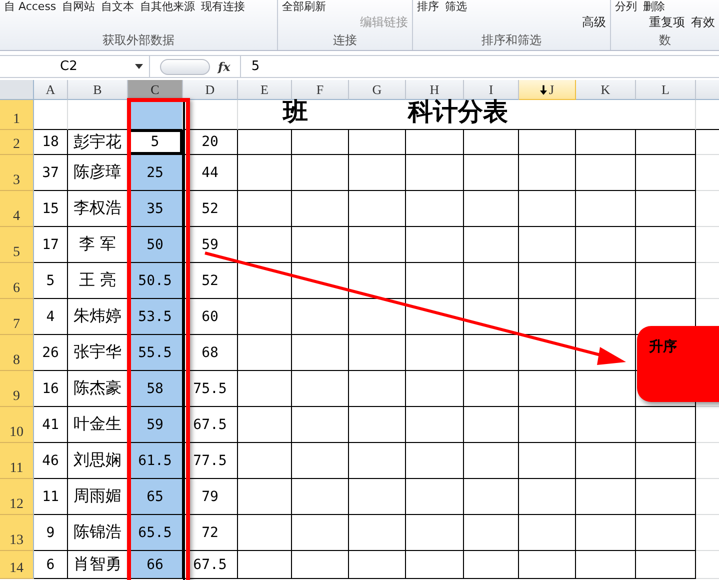 The height and width of the screenshot is (580, 719). What do you see at coordinates (30, 7) in the screenshot?
I see `ribbon-button: 自 Access` at bounding box center [30, 7].